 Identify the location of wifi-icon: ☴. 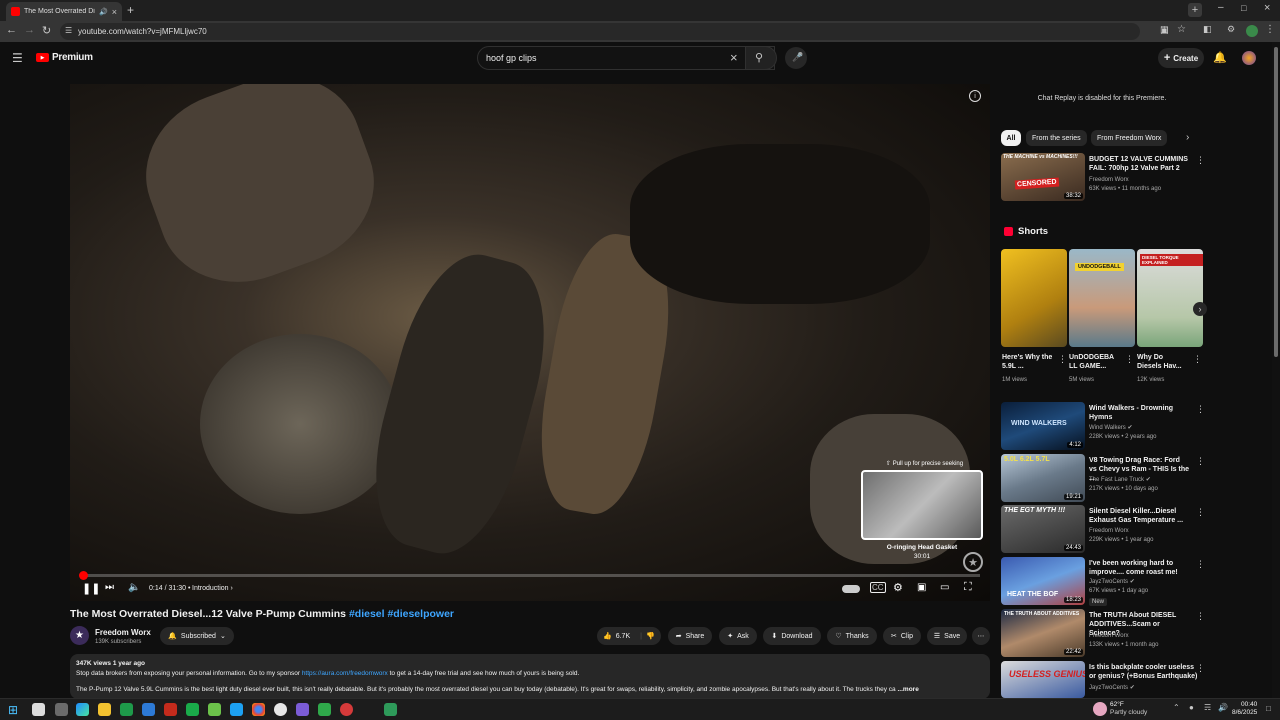
(1207, 707).